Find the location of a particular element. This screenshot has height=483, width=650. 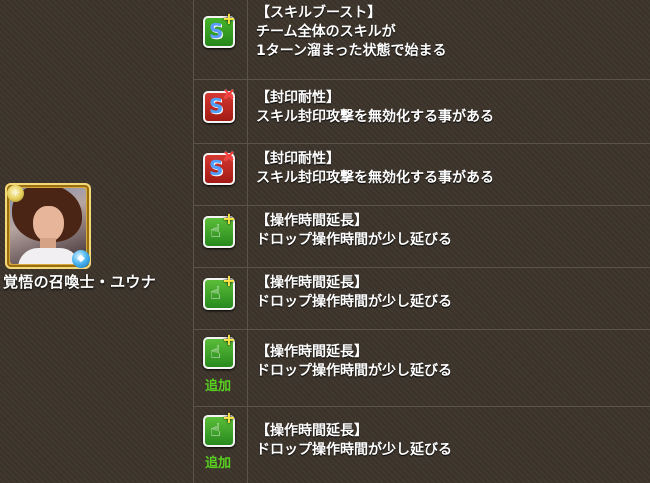

skill-boost-icon: S + is located at coordinates (219, 29).